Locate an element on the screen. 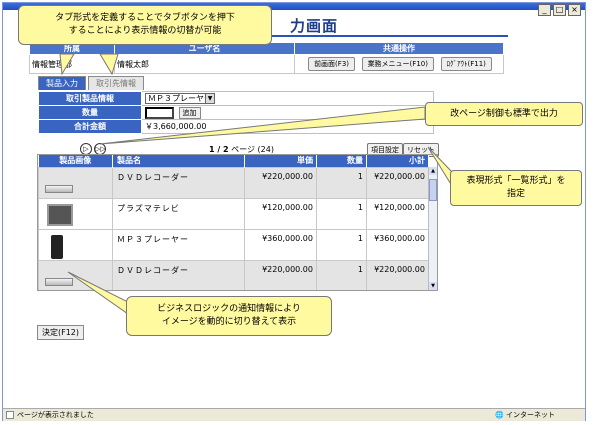  total-label: 合計金額 is located at coordinates (90, 126).